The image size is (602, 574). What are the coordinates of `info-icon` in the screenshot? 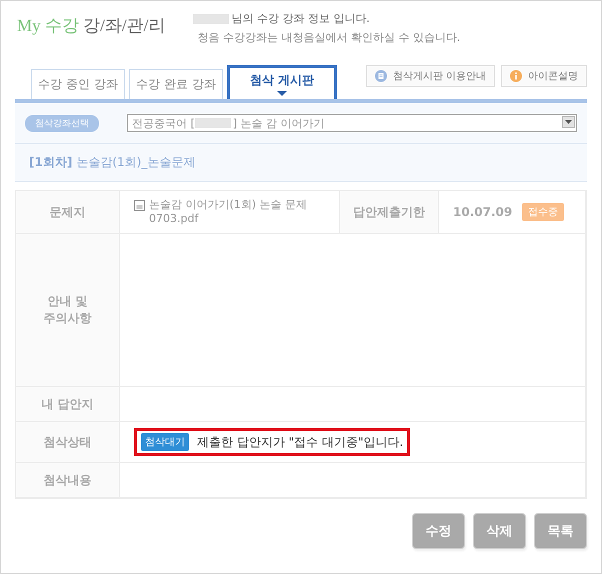 It's located at (516, 76).